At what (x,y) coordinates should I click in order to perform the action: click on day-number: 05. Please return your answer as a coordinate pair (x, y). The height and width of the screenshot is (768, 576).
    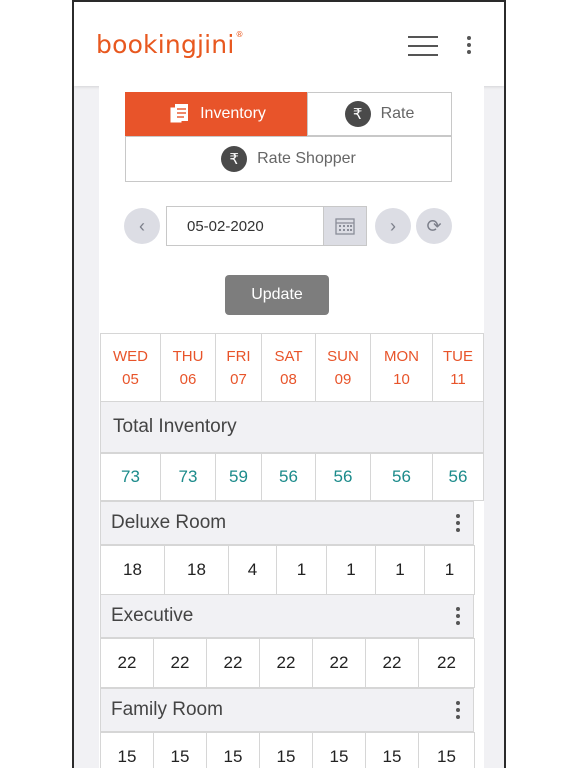
    Looking at the image, I should click on (130, 379).